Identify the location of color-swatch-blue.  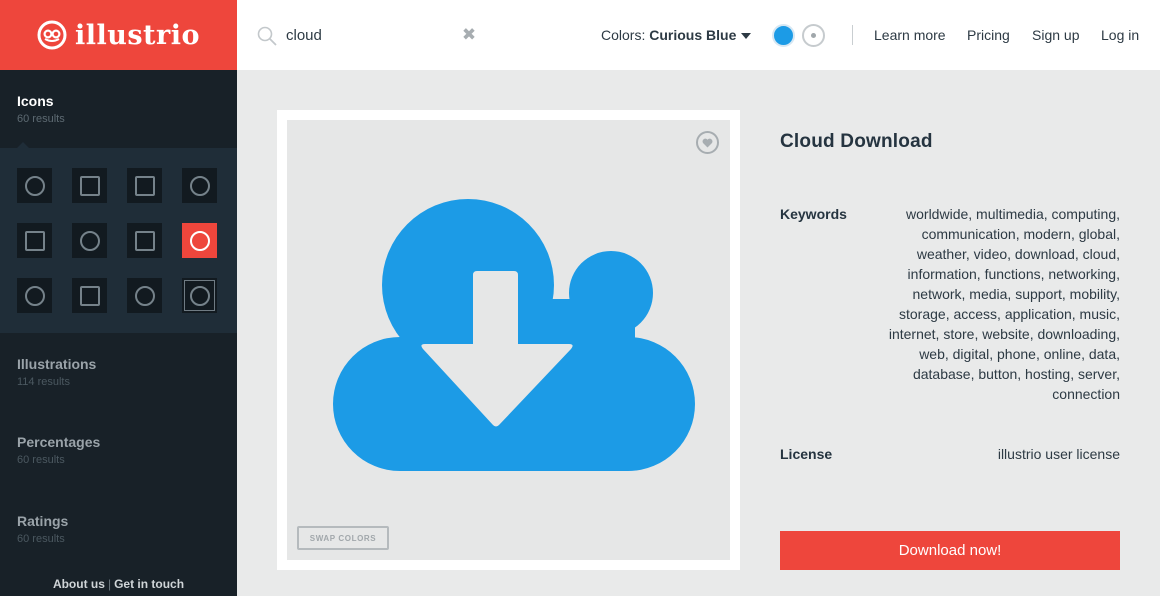
(783, 35).